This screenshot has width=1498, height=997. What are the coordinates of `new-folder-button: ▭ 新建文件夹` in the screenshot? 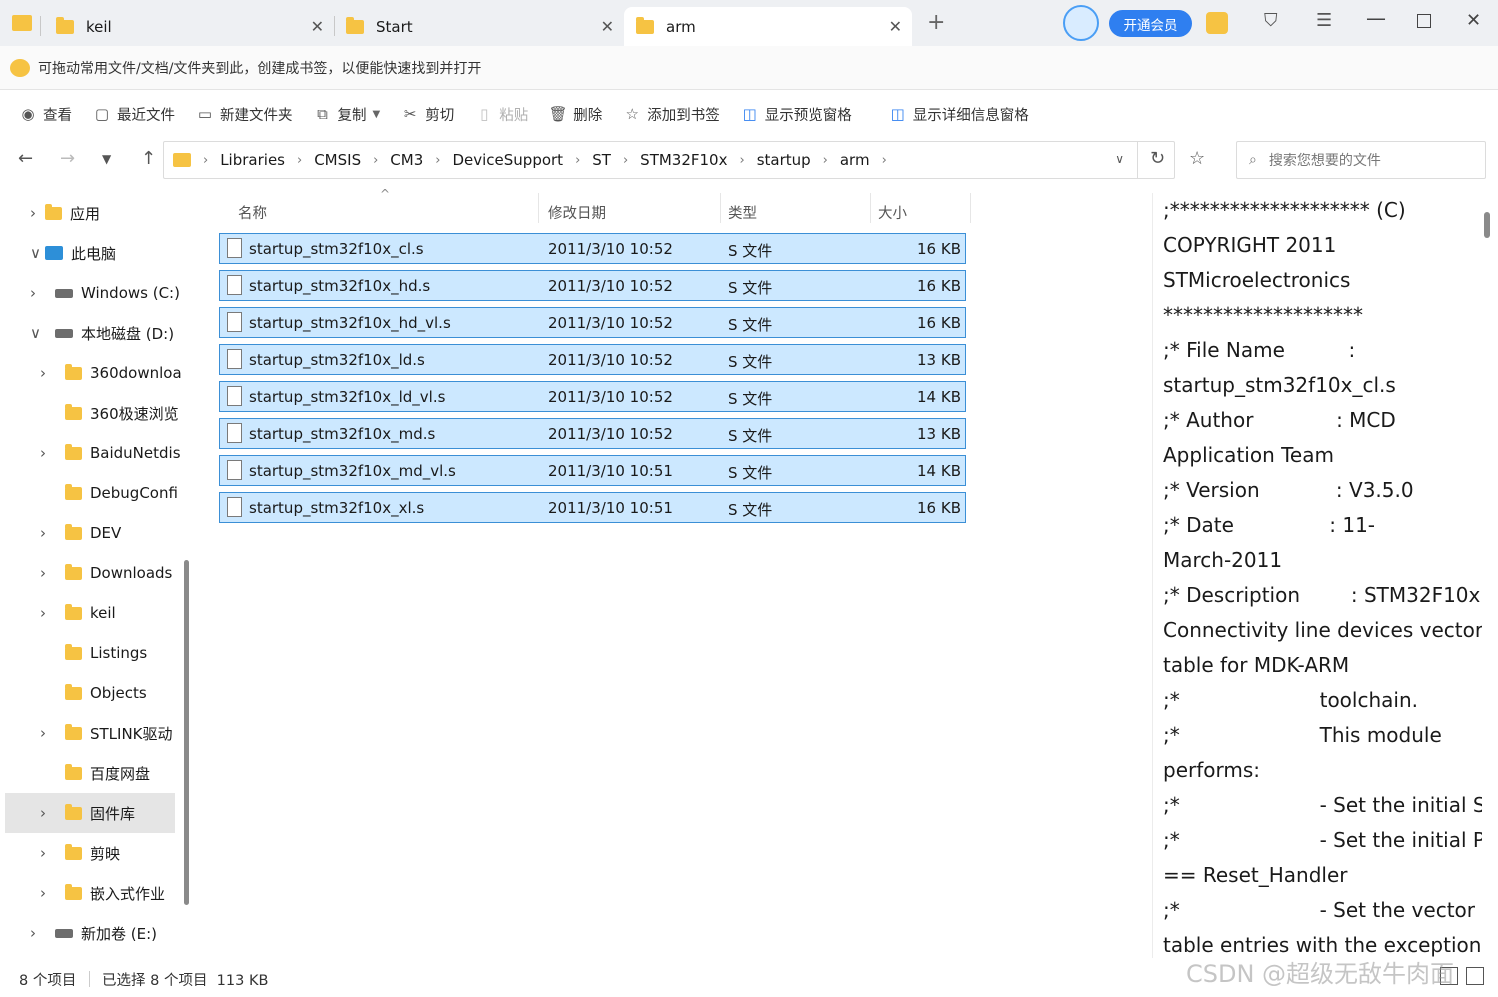 It's located at (244, 114).